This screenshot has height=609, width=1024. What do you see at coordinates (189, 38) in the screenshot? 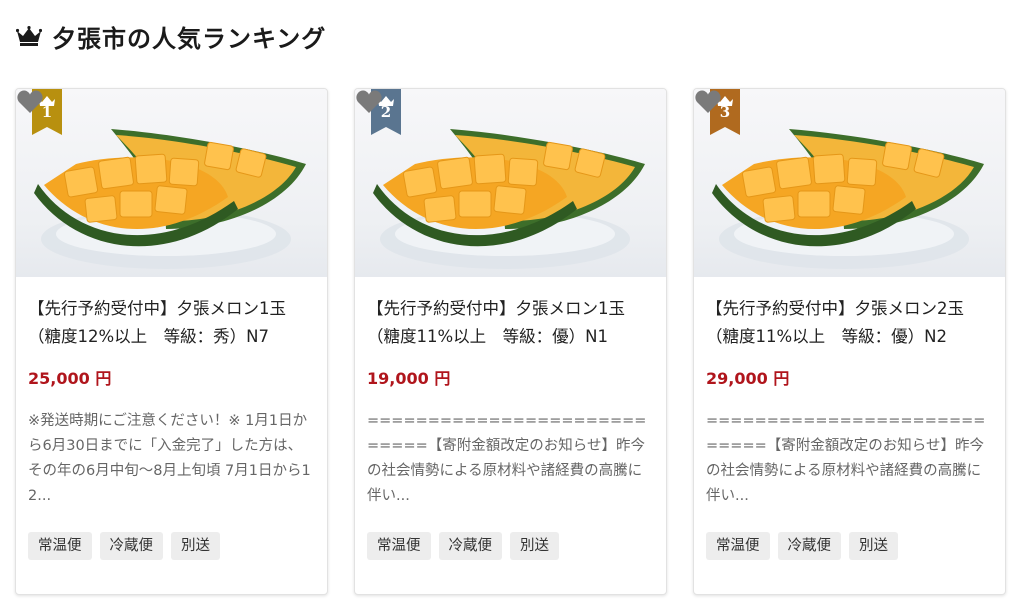
I see `page-title: 夕張市の人気ランキング` at bounding box center [189, 38].